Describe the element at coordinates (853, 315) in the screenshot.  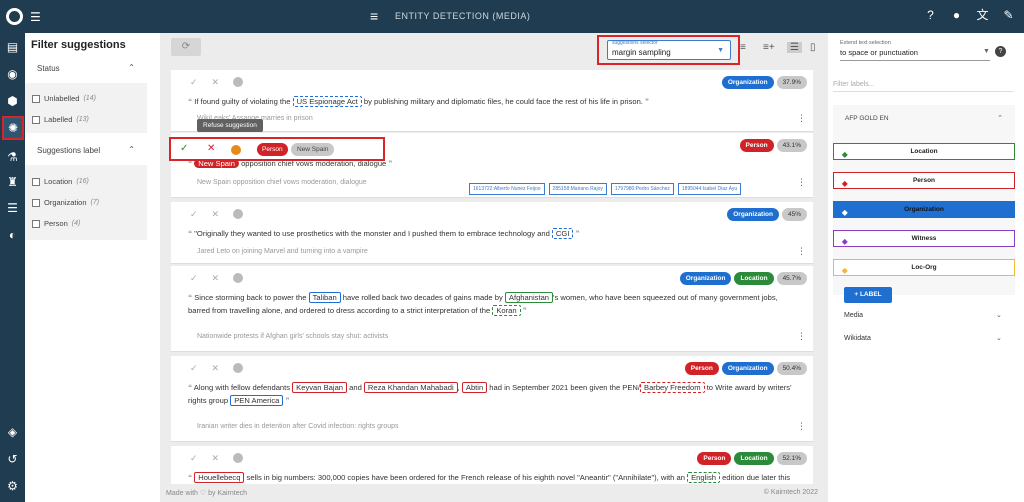
I see `media-section: Media` at that location.